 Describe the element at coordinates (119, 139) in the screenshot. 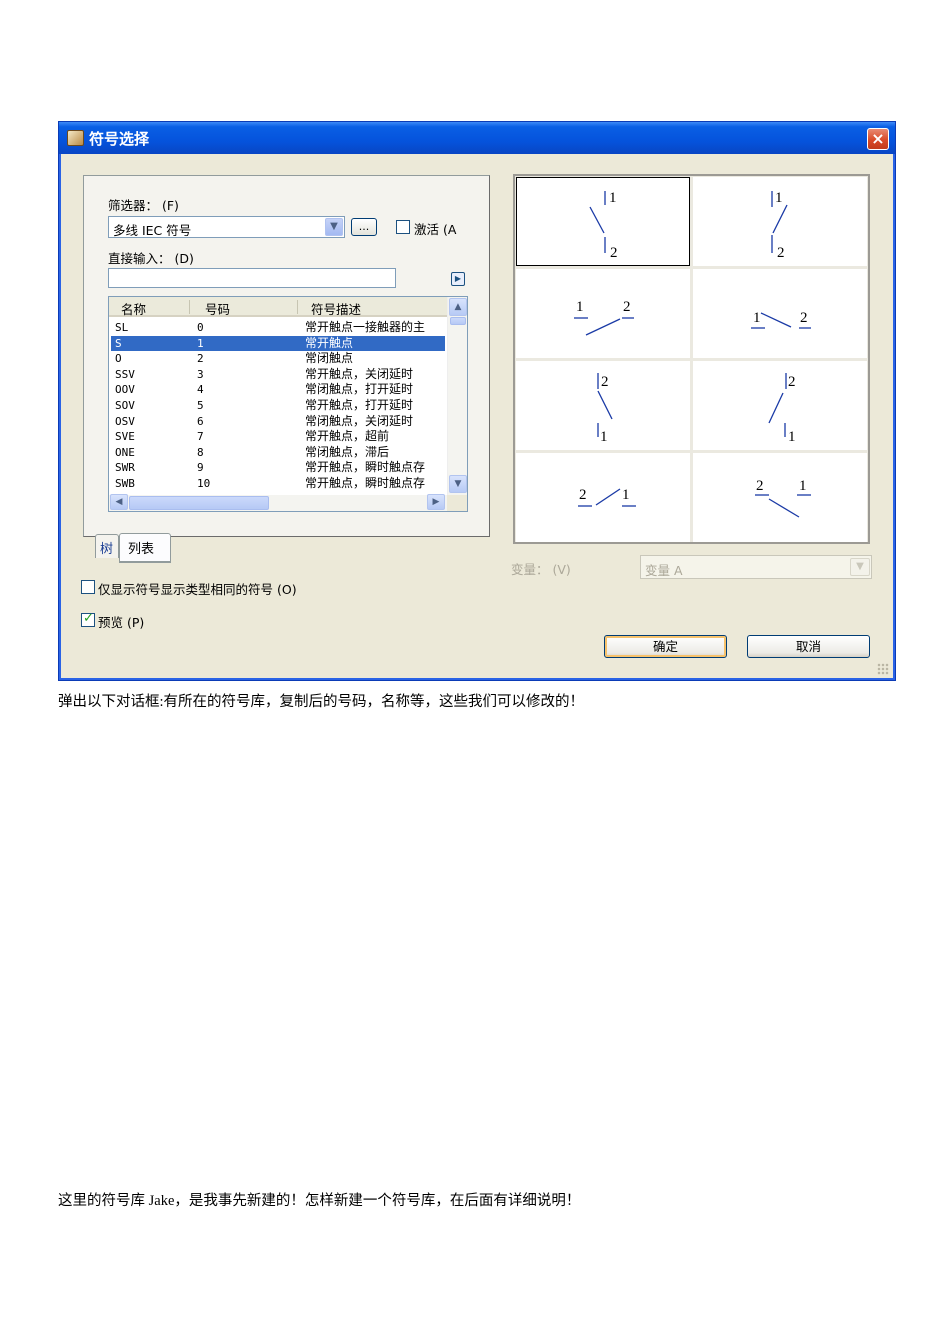

I see `dialog-title: 符号选择` at that location.